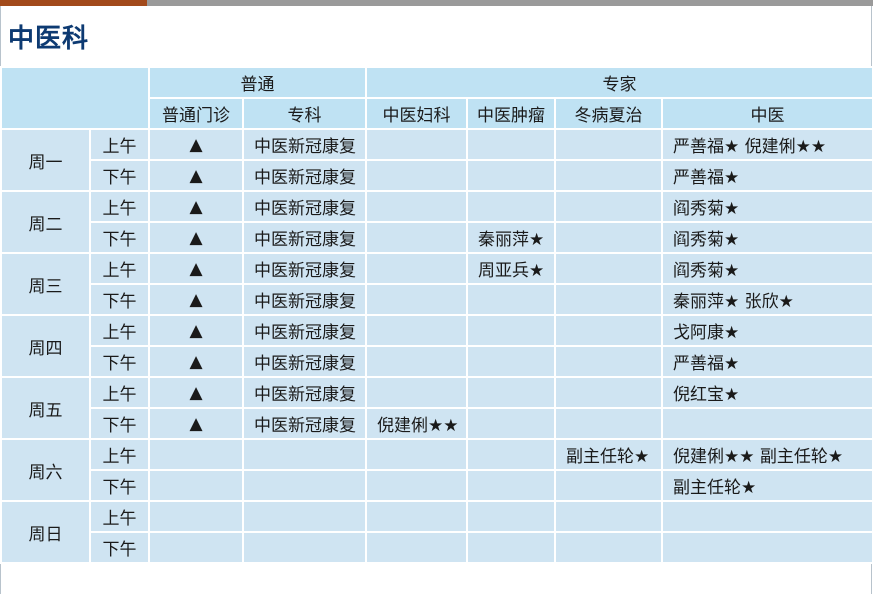  What do you see at coordinates (75, 98) in the screenshot?
I see `header-corner` at bounding box center [75, 98].